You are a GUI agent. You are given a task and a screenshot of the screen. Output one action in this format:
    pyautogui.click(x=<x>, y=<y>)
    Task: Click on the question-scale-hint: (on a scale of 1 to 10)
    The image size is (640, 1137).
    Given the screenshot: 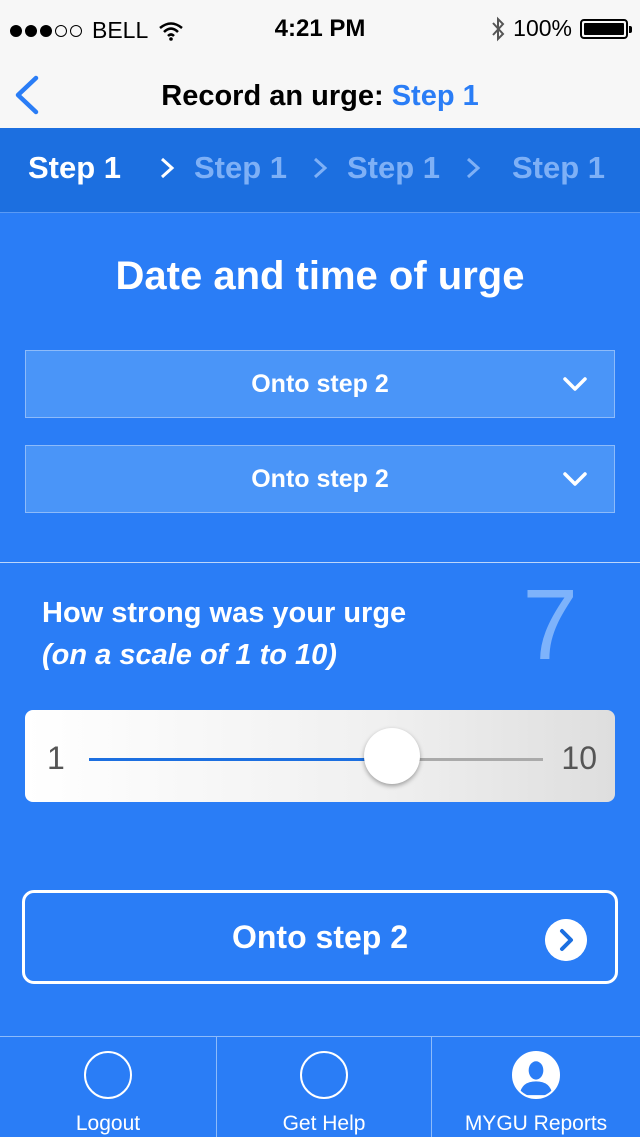 What is the action you would take?
    pyautogui.click(x=189, y=655)
    